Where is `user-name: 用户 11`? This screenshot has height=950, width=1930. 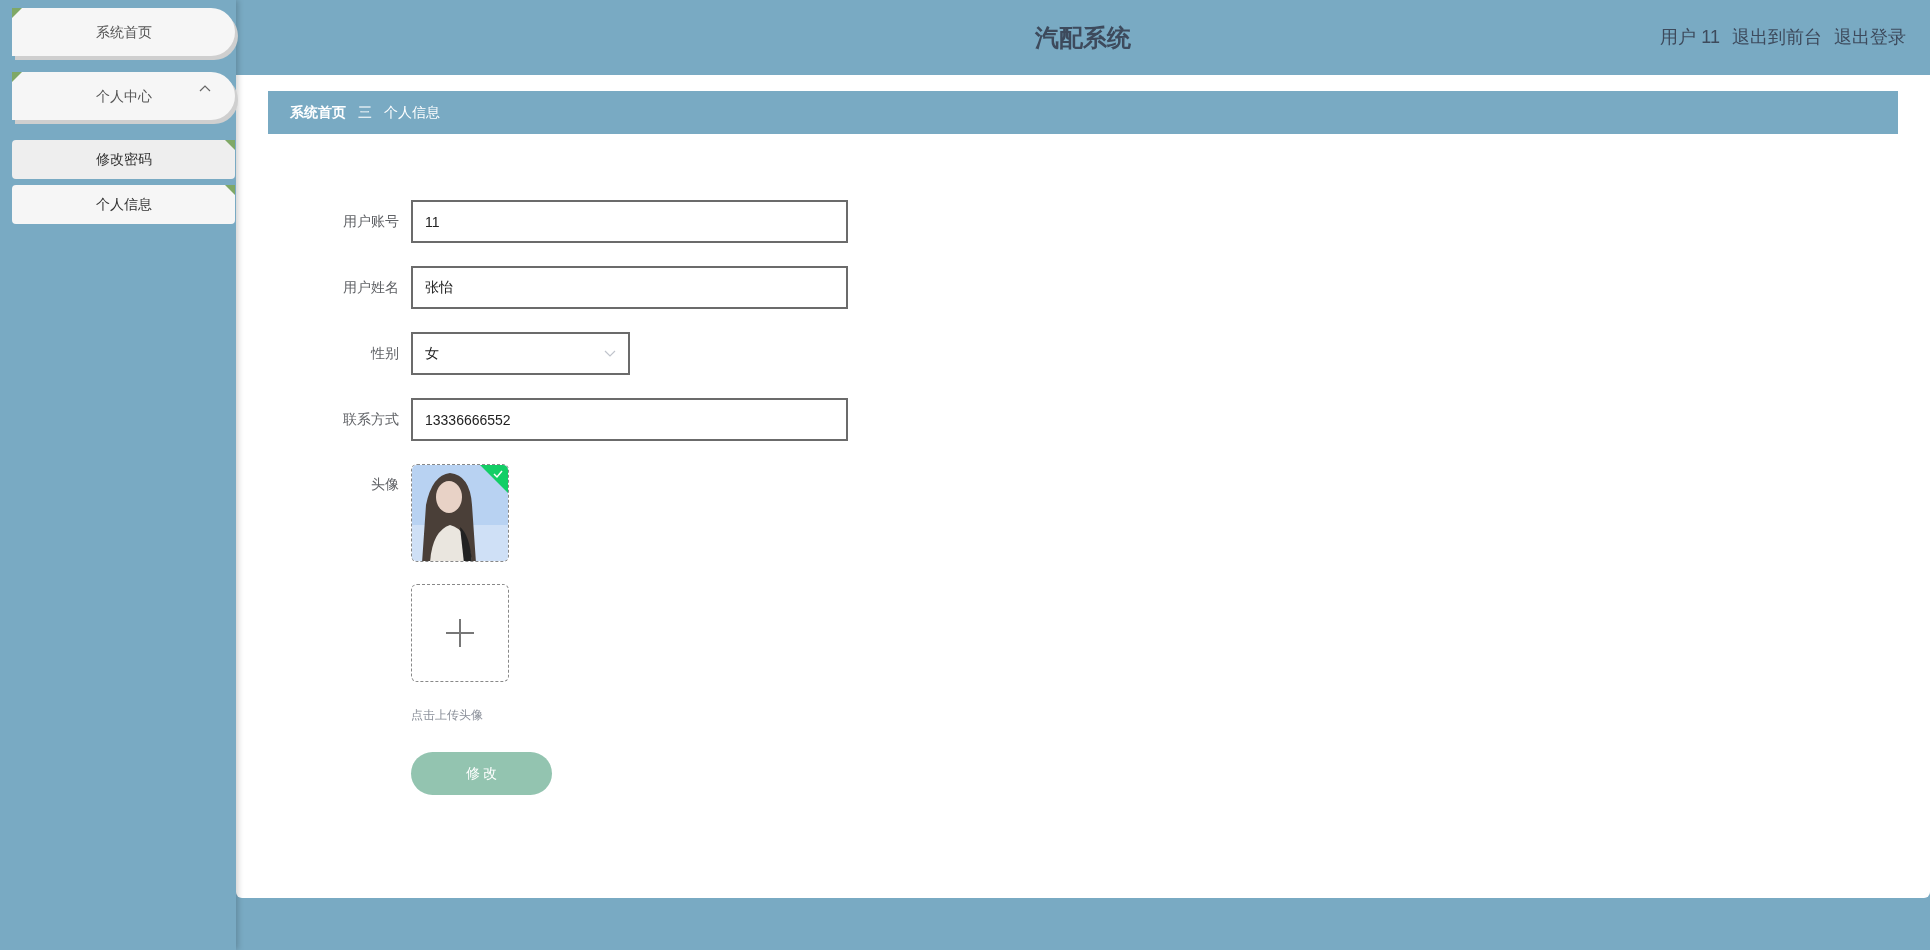 user-name: 用户 11 is located at coordinates (1690, 37).